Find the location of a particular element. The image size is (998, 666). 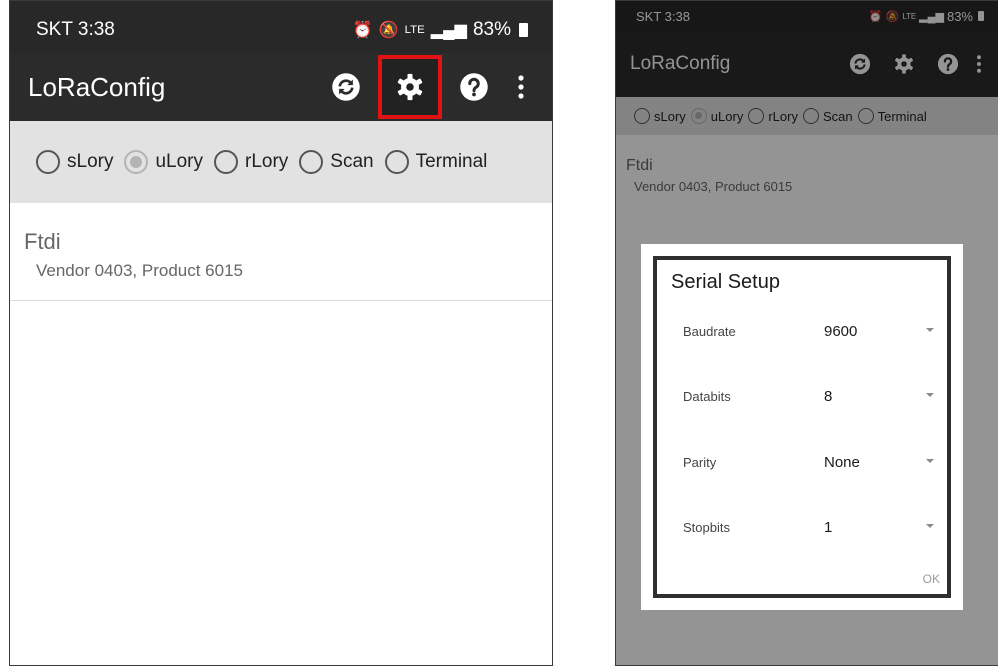

refresh-button is located at coordinates (346, 87).